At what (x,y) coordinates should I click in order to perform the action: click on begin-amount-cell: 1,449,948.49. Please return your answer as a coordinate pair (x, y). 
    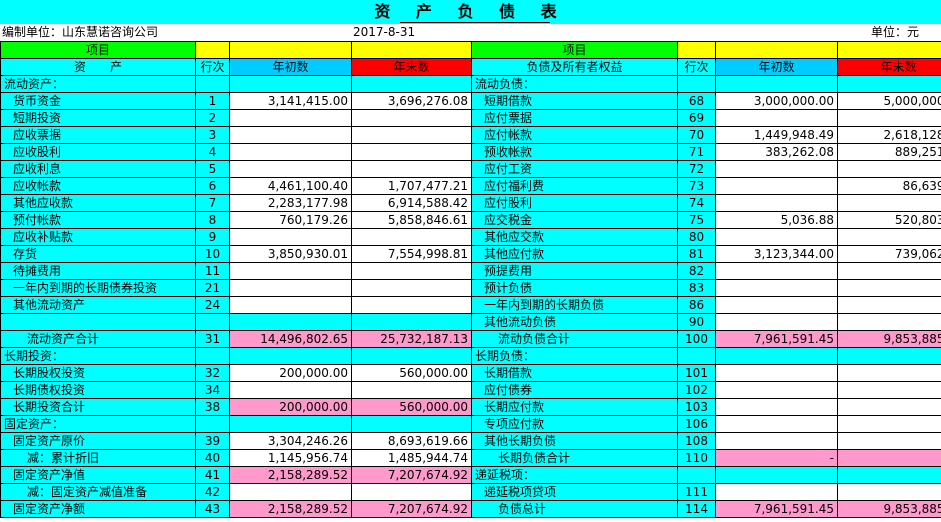
    Looking at the image, I should click on (776, 135).